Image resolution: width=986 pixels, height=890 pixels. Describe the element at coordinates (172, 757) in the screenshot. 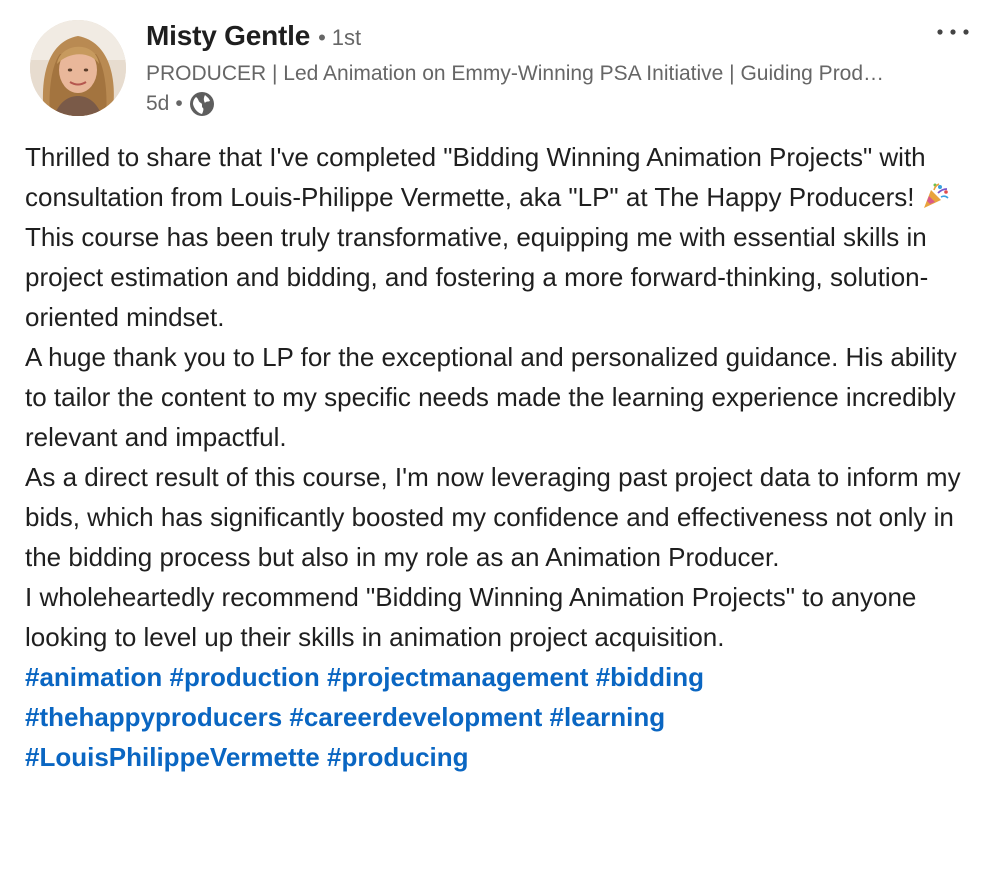

I see `hashtag-louisphilippevermette: #LouisPhilippeVermette` at that location.